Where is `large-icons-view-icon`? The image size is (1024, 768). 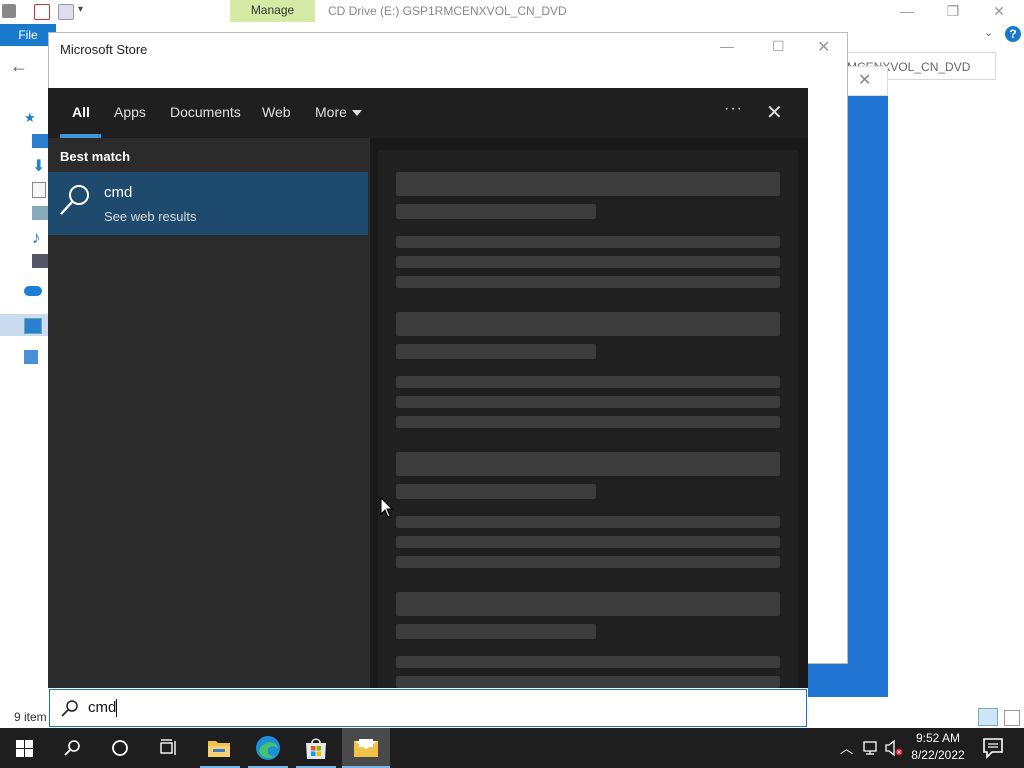
large-icons-view-icon is located at coordinates (1012, 718).